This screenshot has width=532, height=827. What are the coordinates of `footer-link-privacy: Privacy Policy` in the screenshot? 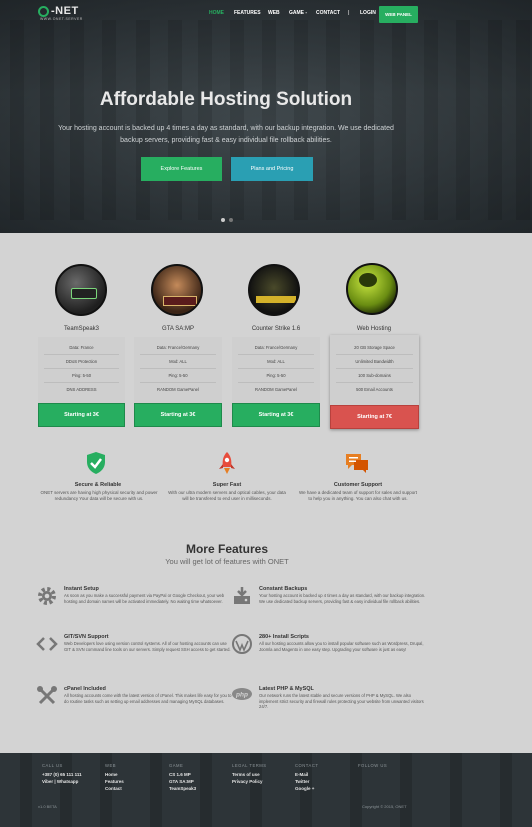 It's located at (247, 781).